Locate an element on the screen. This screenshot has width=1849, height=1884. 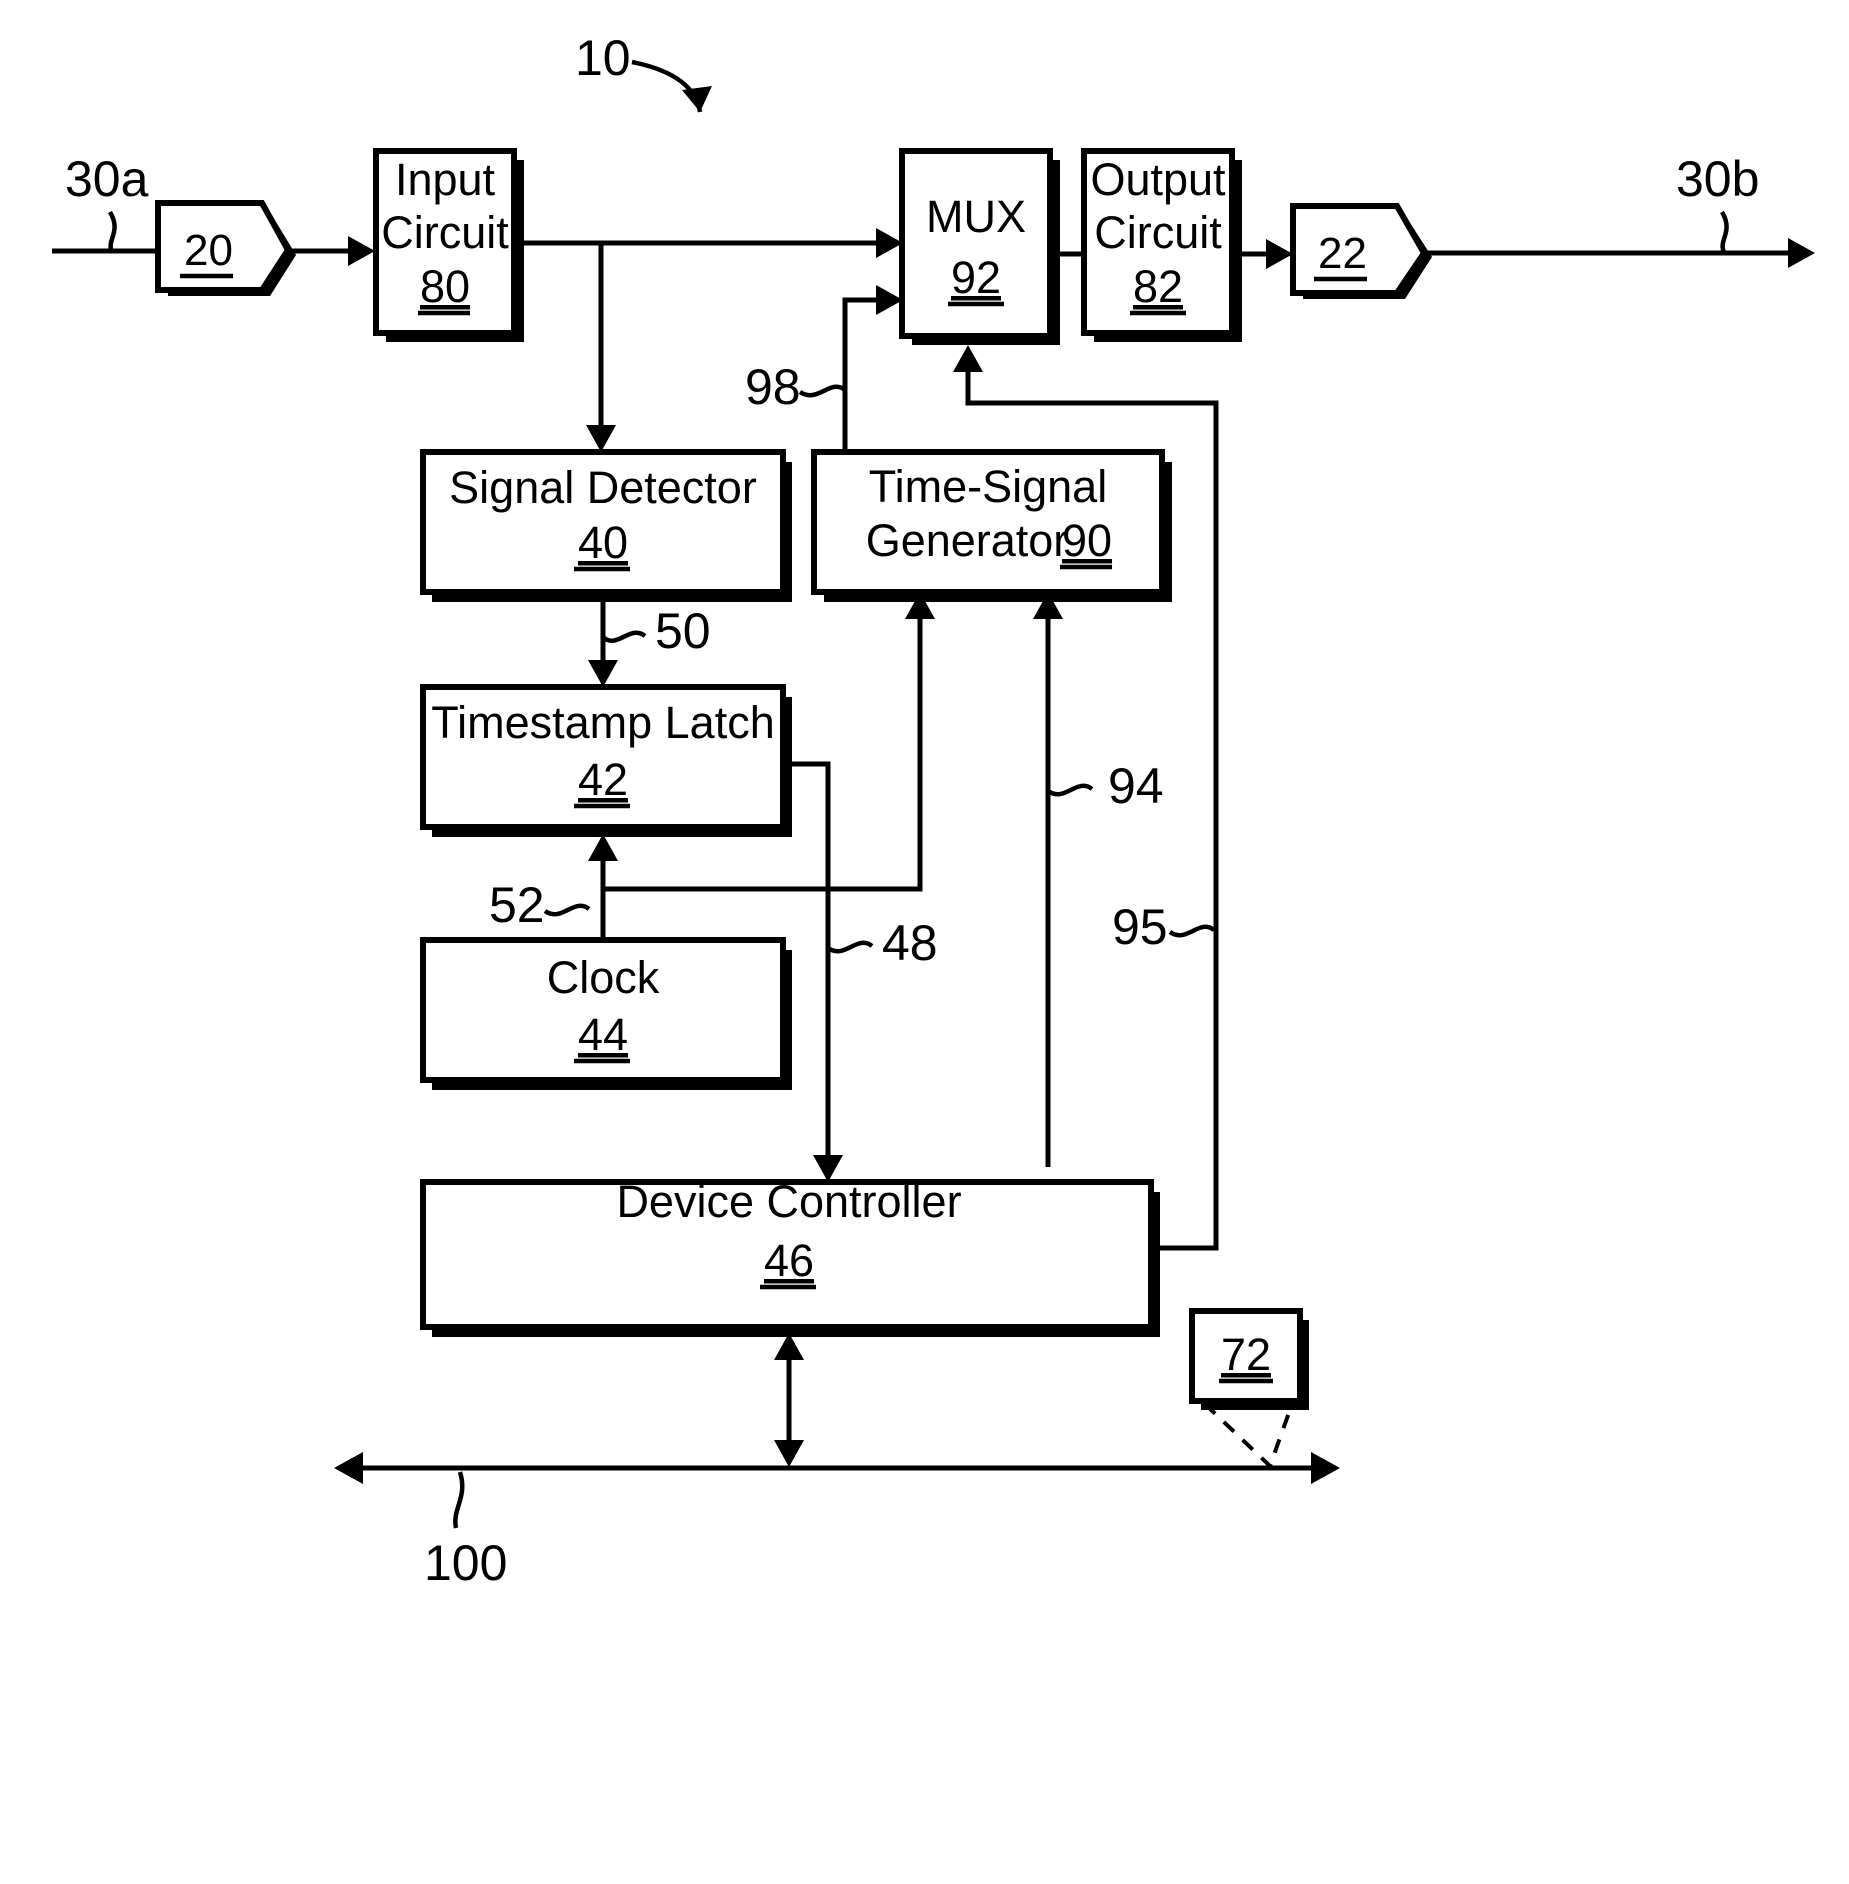
figure-number-label: 10 is located at coordinates (603, 58).